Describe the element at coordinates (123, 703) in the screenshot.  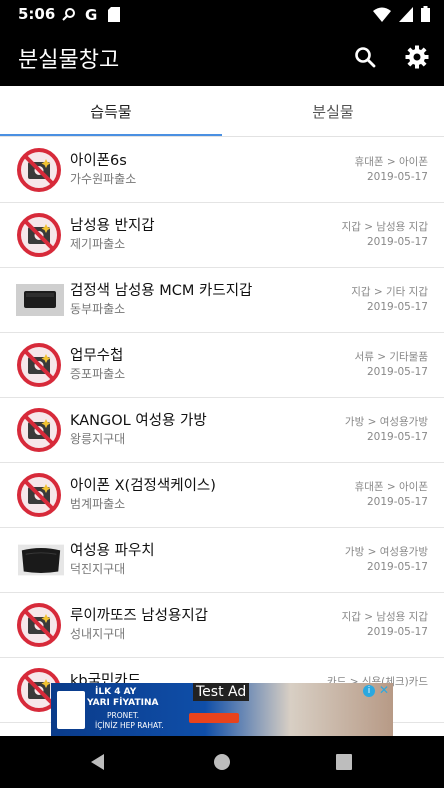
I see `ad-headline-2: YARI FİYATINA` at that location.